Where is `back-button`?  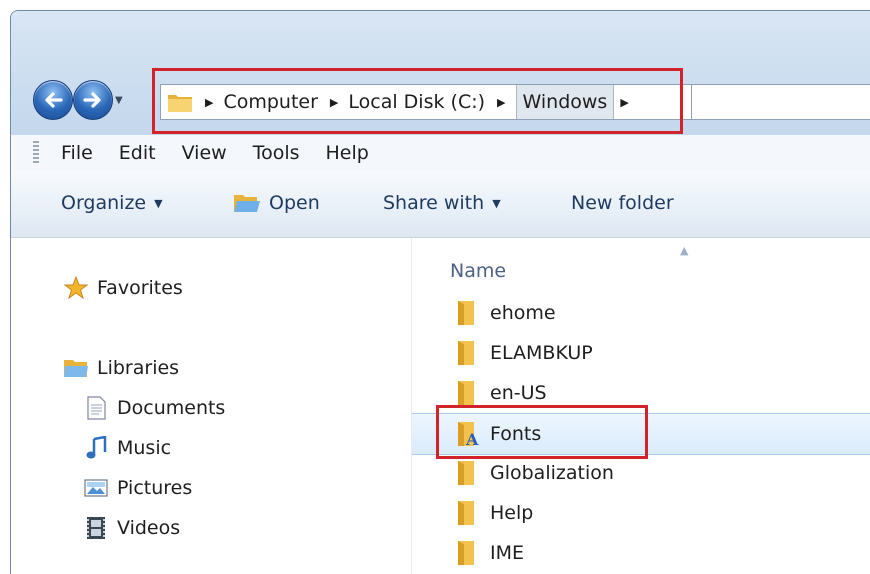 back-button is located at coordinates (53, 100).